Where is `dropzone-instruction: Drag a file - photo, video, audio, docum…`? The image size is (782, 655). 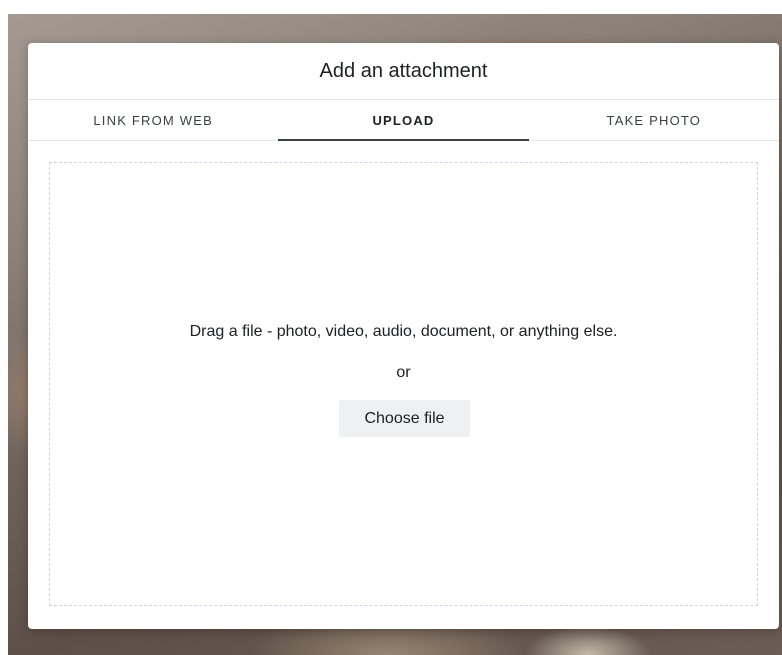 dropzone-instruction: Drag a file - photo, video, audio, docum… is located at coordinates (403, 331).